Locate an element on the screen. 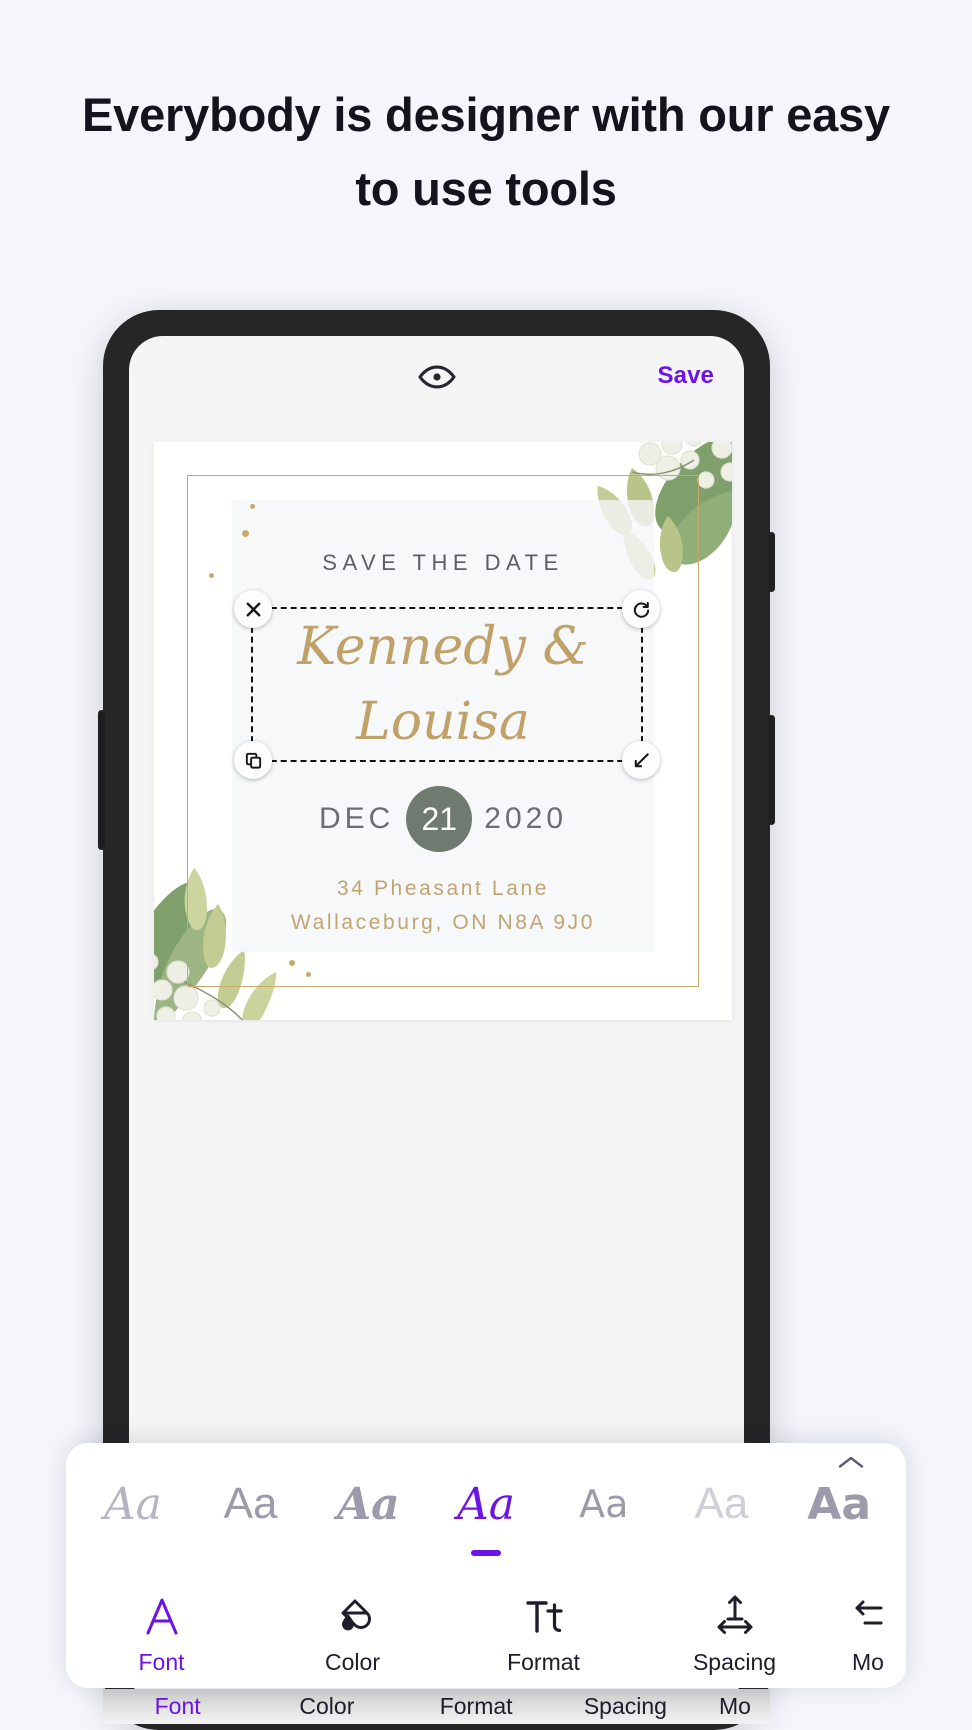 This screenshot has width=972, height=1730. close-icon is located at coordinates (253, 609).